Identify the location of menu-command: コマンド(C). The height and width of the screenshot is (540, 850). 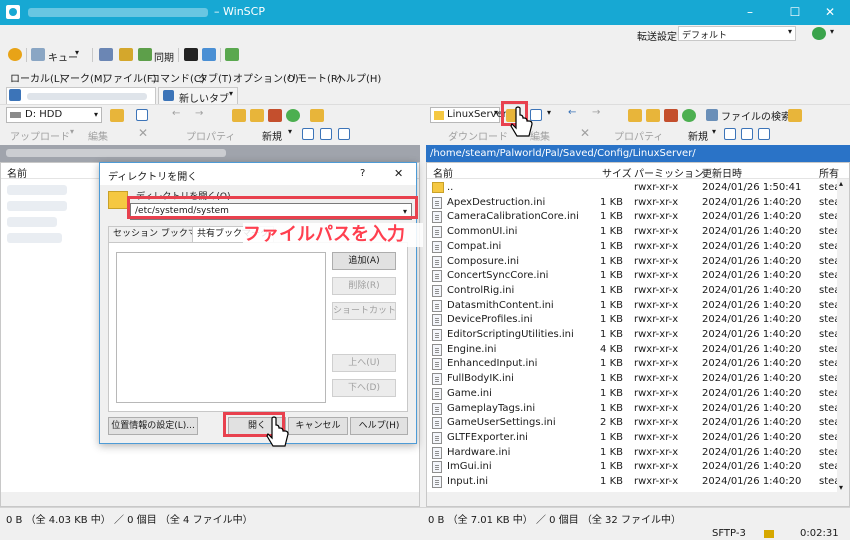
(177, 77).